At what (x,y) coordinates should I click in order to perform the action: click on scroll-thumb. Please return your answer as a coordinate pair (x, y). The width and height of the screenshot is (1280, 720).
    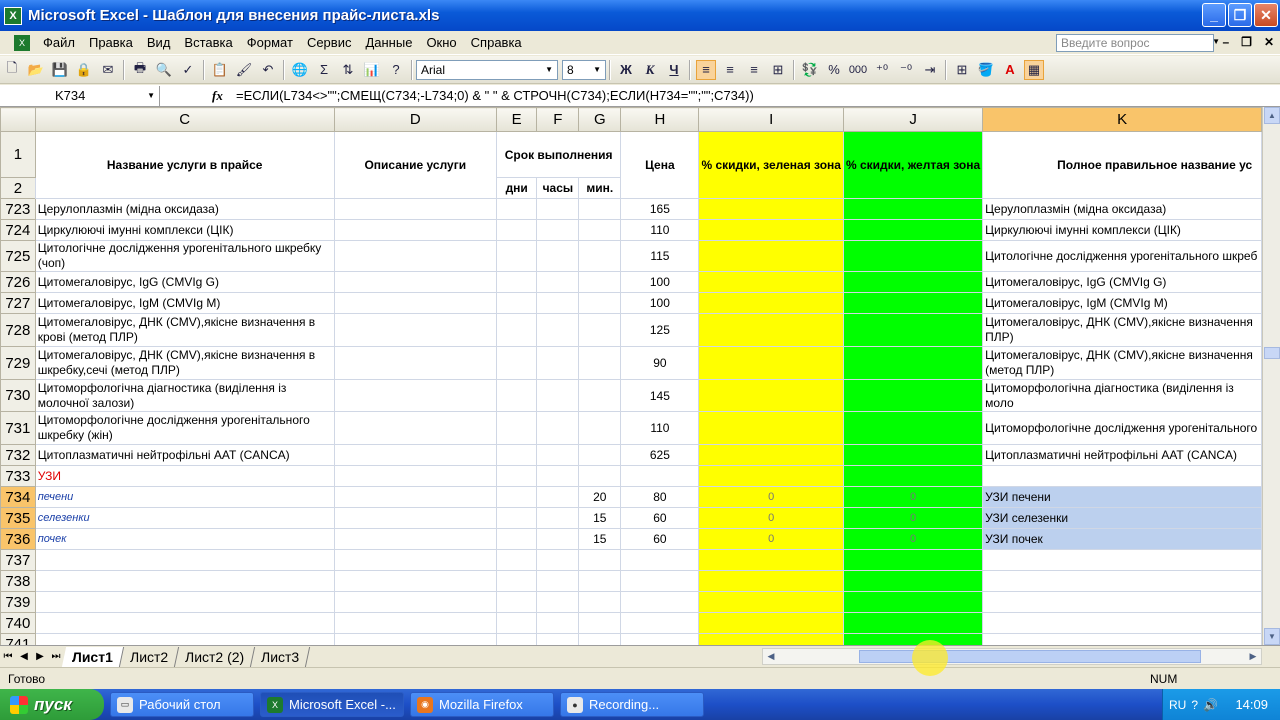
    Looking at the image, I should click on (1030, 656).